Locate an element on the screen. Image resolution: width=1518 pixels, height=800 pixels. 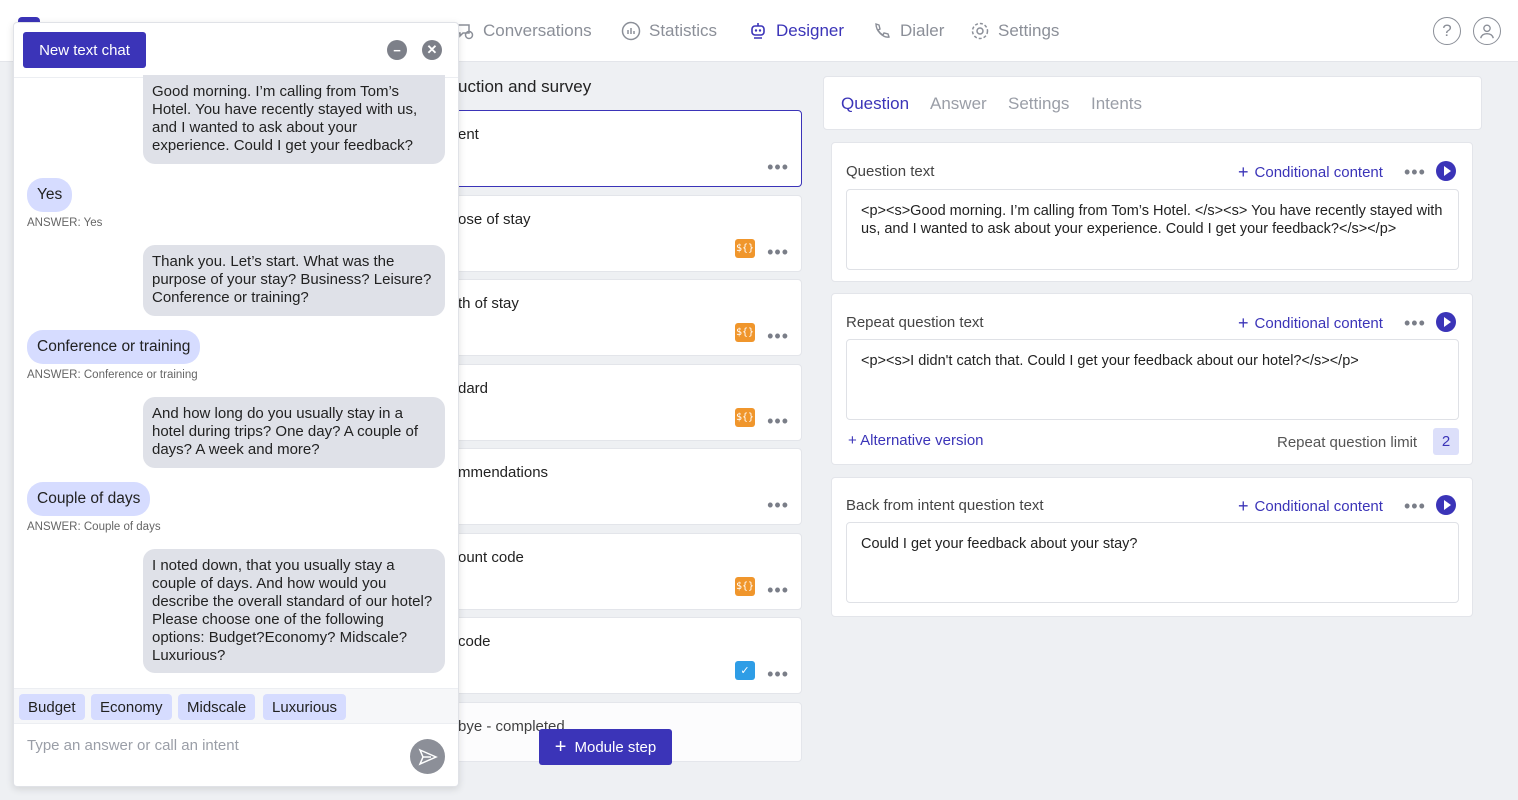
new-text-chat-button: New text chat is located at coordinates (84, 50).